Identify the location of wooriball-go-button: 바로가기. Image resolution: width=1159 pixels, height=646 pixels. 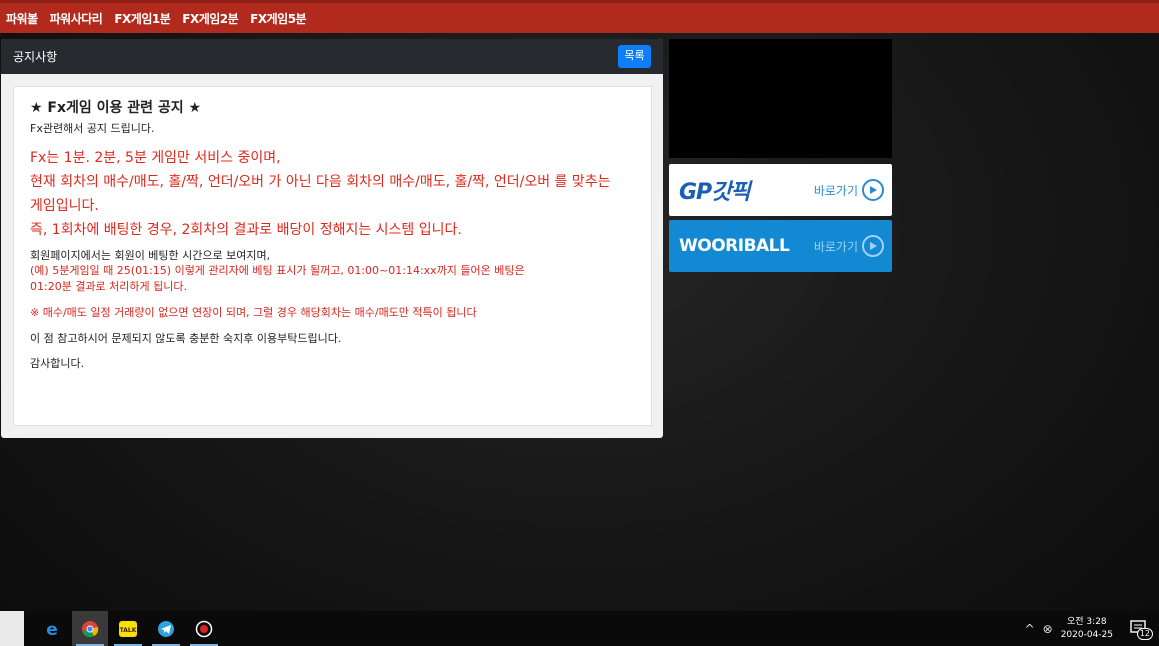
(849, 246).